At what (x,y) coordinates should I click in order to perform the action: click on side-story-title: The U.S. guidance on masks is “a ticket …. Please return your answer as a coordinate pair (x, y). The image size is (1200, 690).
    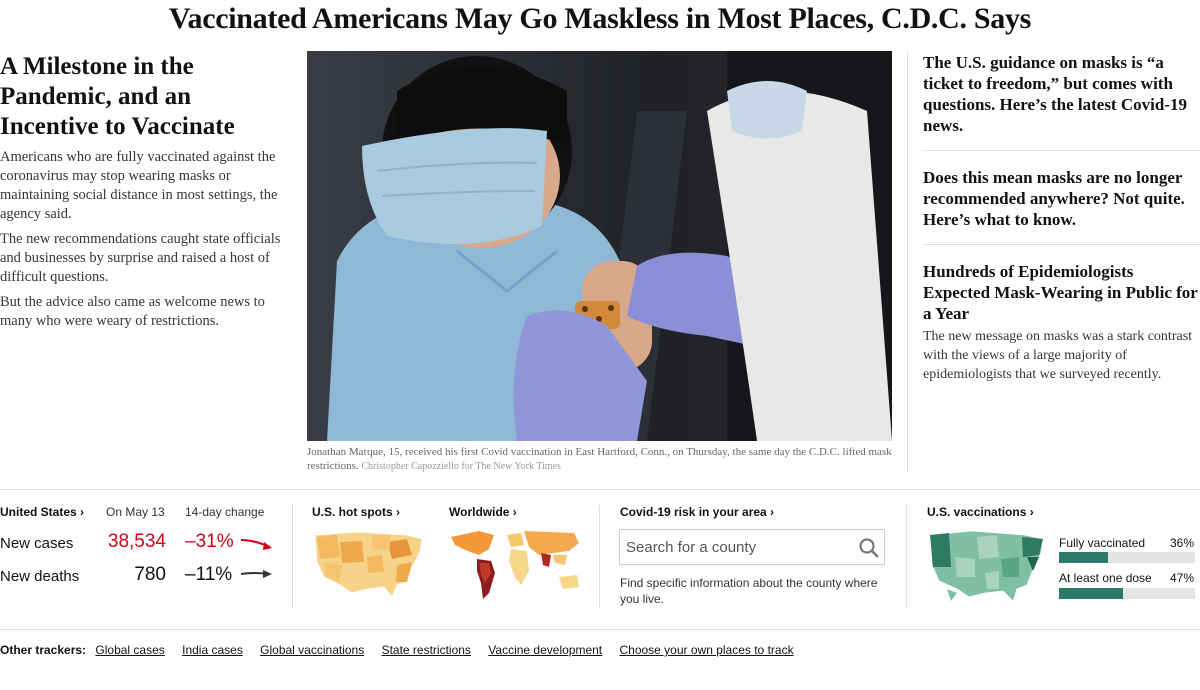
    Looking at the image, I should click on (1061, 94).